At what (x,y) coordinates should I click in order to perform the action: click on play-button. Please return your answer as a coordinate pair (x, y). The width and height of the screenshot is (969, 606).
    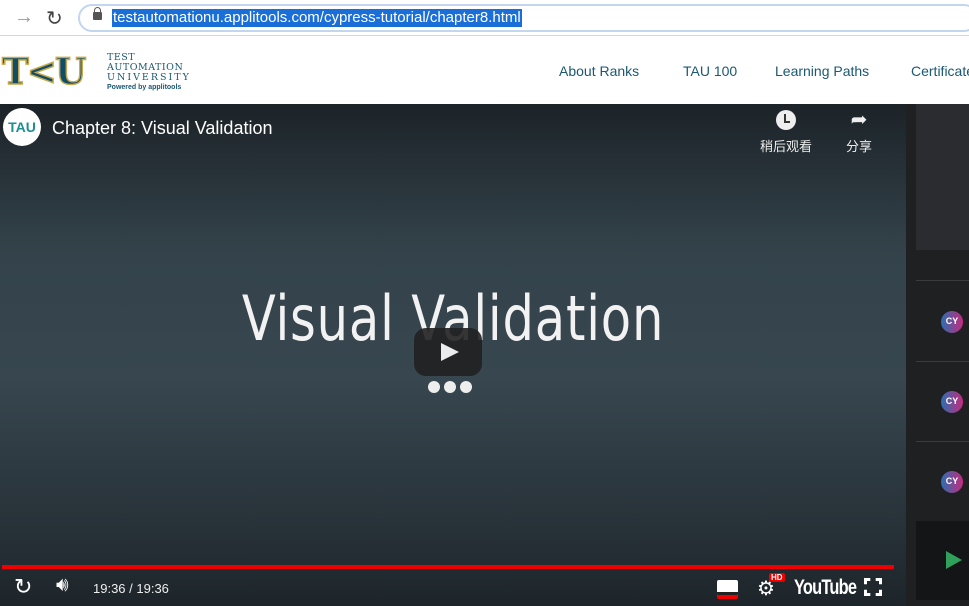
    Looking at the image, I should click on (448, 352).